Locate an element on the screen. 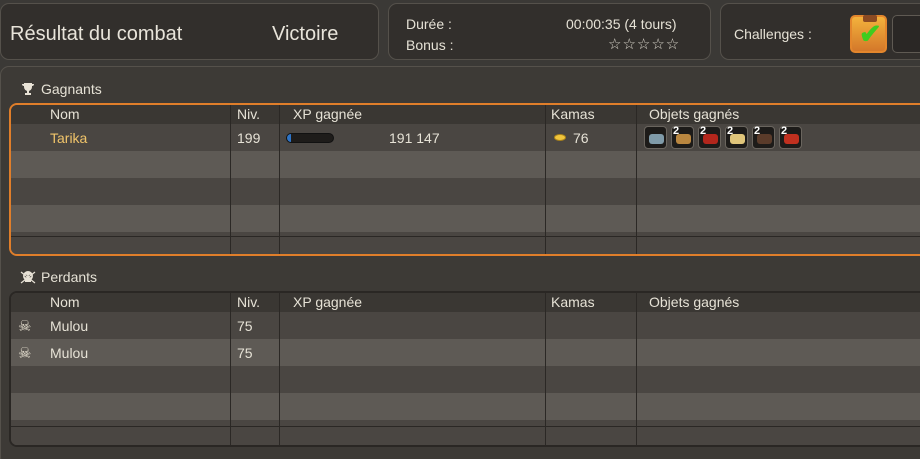 This screenshot has height=459, width=920. combat-info-panel: Durée : Bonus : 00:00:35 (4 tours) ☆☆☆☆☆ is located at coordinates (549, 31).